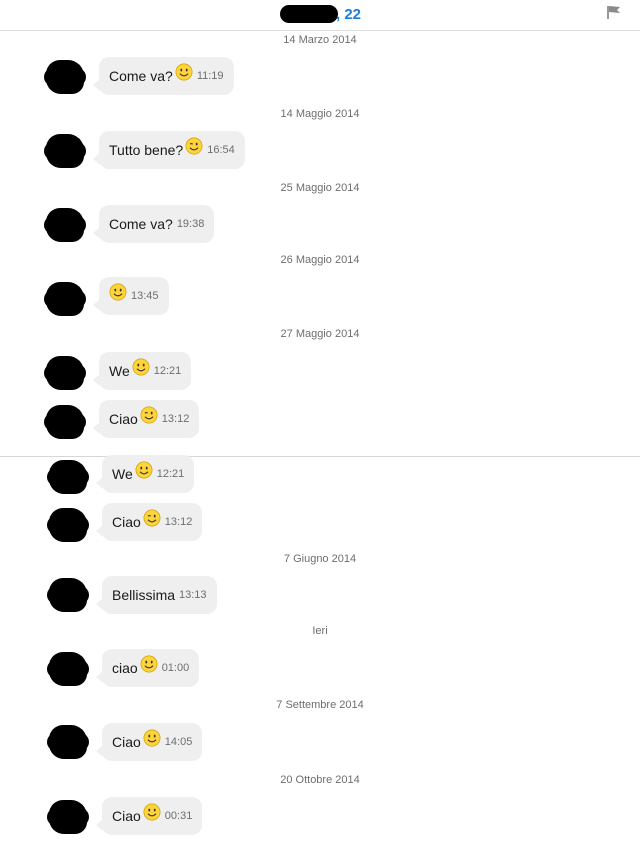 This screenshot has width=640, height=862. I want to click on message-time: 13:13, so click(193, 595).